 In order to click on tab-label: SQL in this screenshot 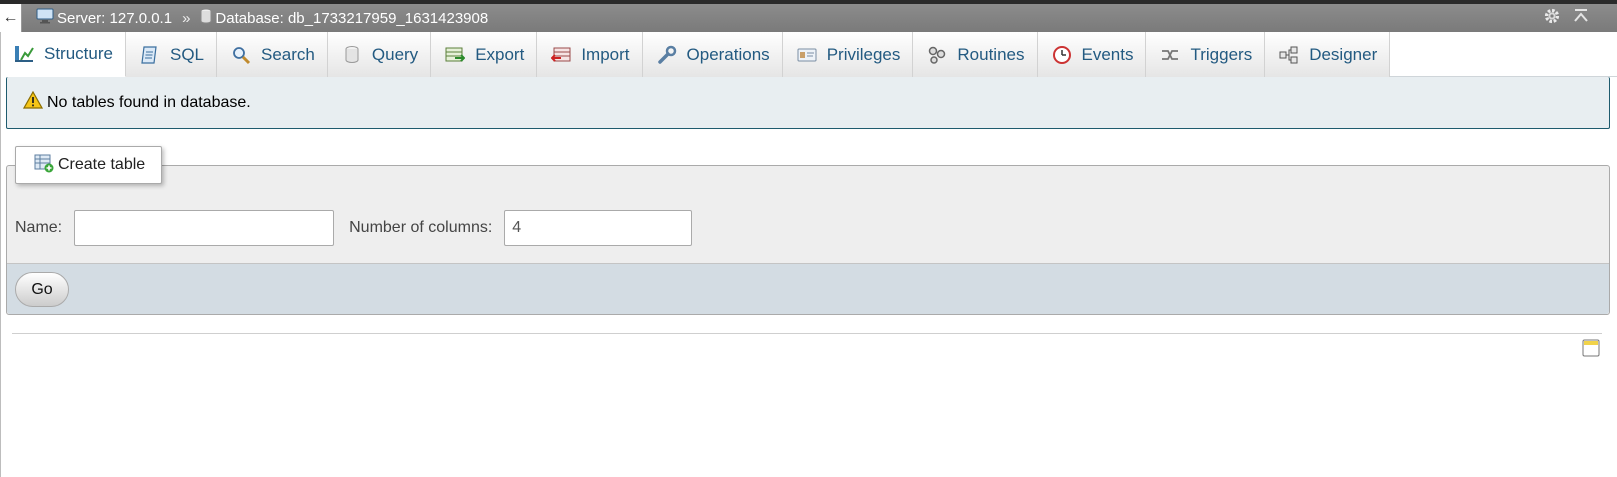, I will do `click(187, 54)`.